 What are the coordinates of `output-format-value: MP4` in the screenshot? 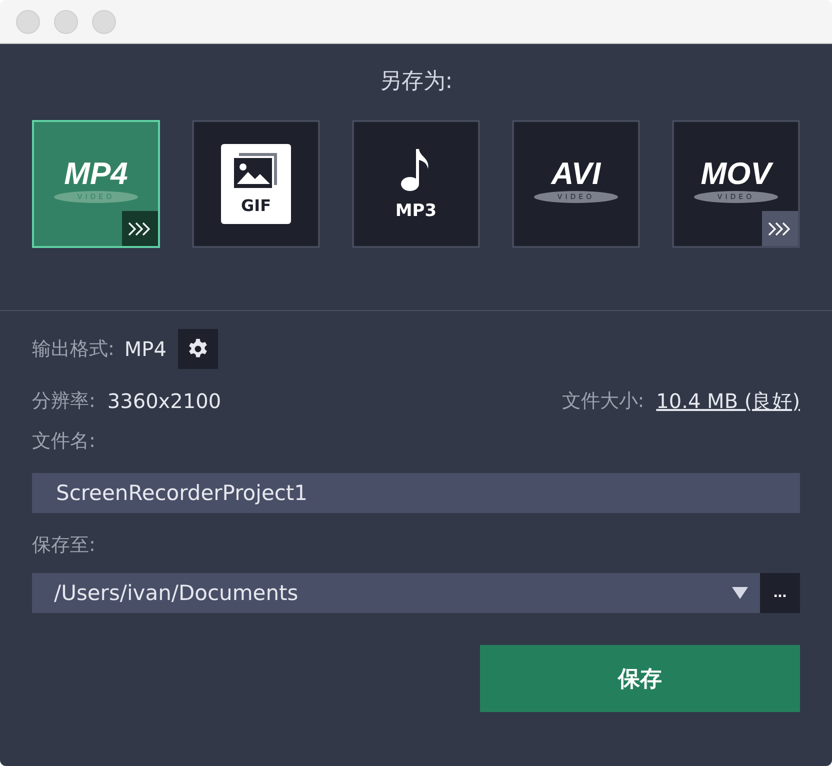 It's located at (145, 349).